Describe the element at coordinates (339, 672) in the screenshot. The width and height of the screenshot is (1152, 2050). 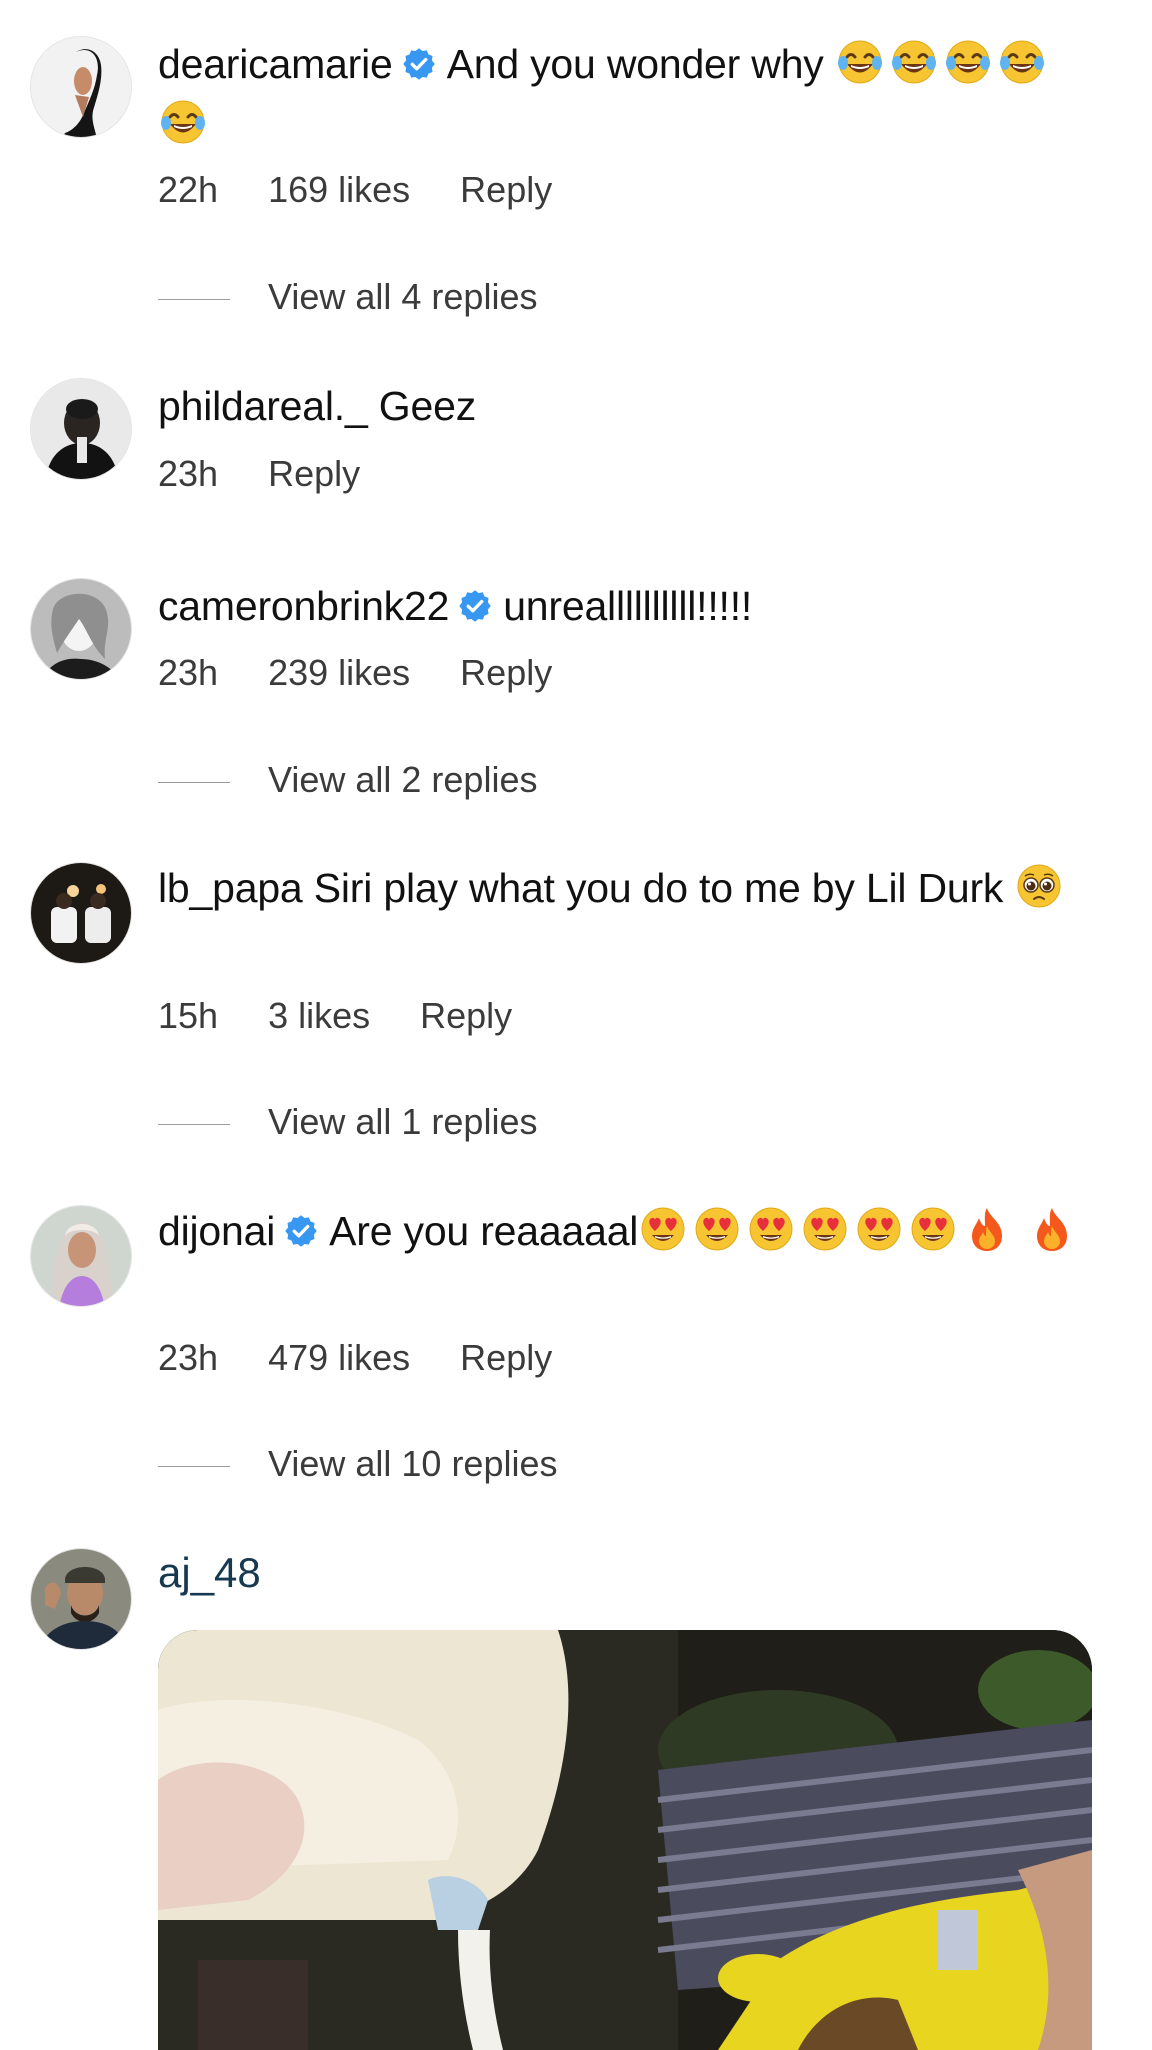
I see `likes-count: 239 likes` at that location.